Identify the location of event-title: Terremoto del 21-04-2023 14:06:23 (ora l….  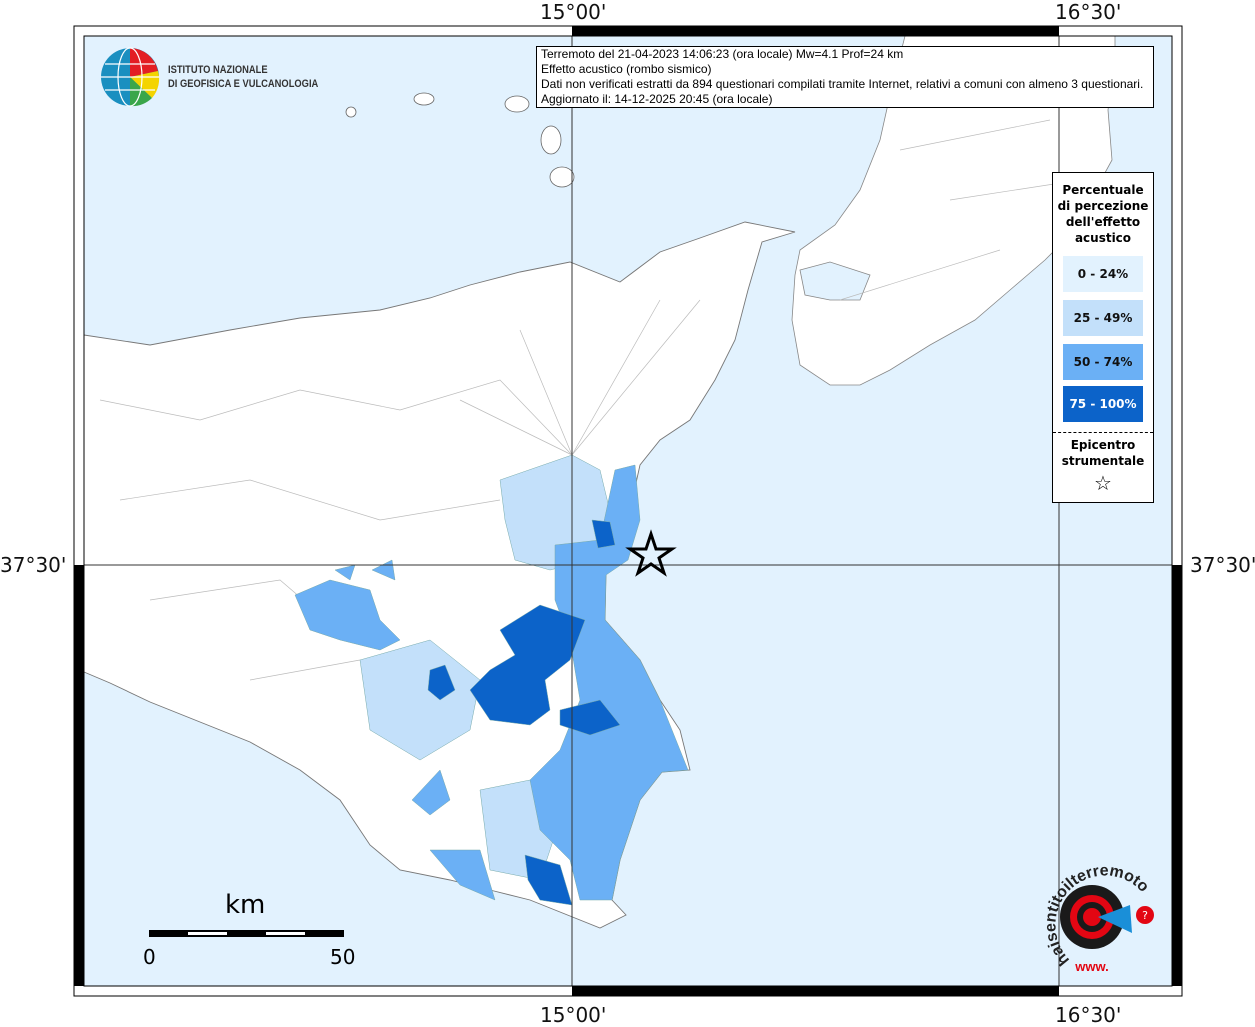
(722, 54).